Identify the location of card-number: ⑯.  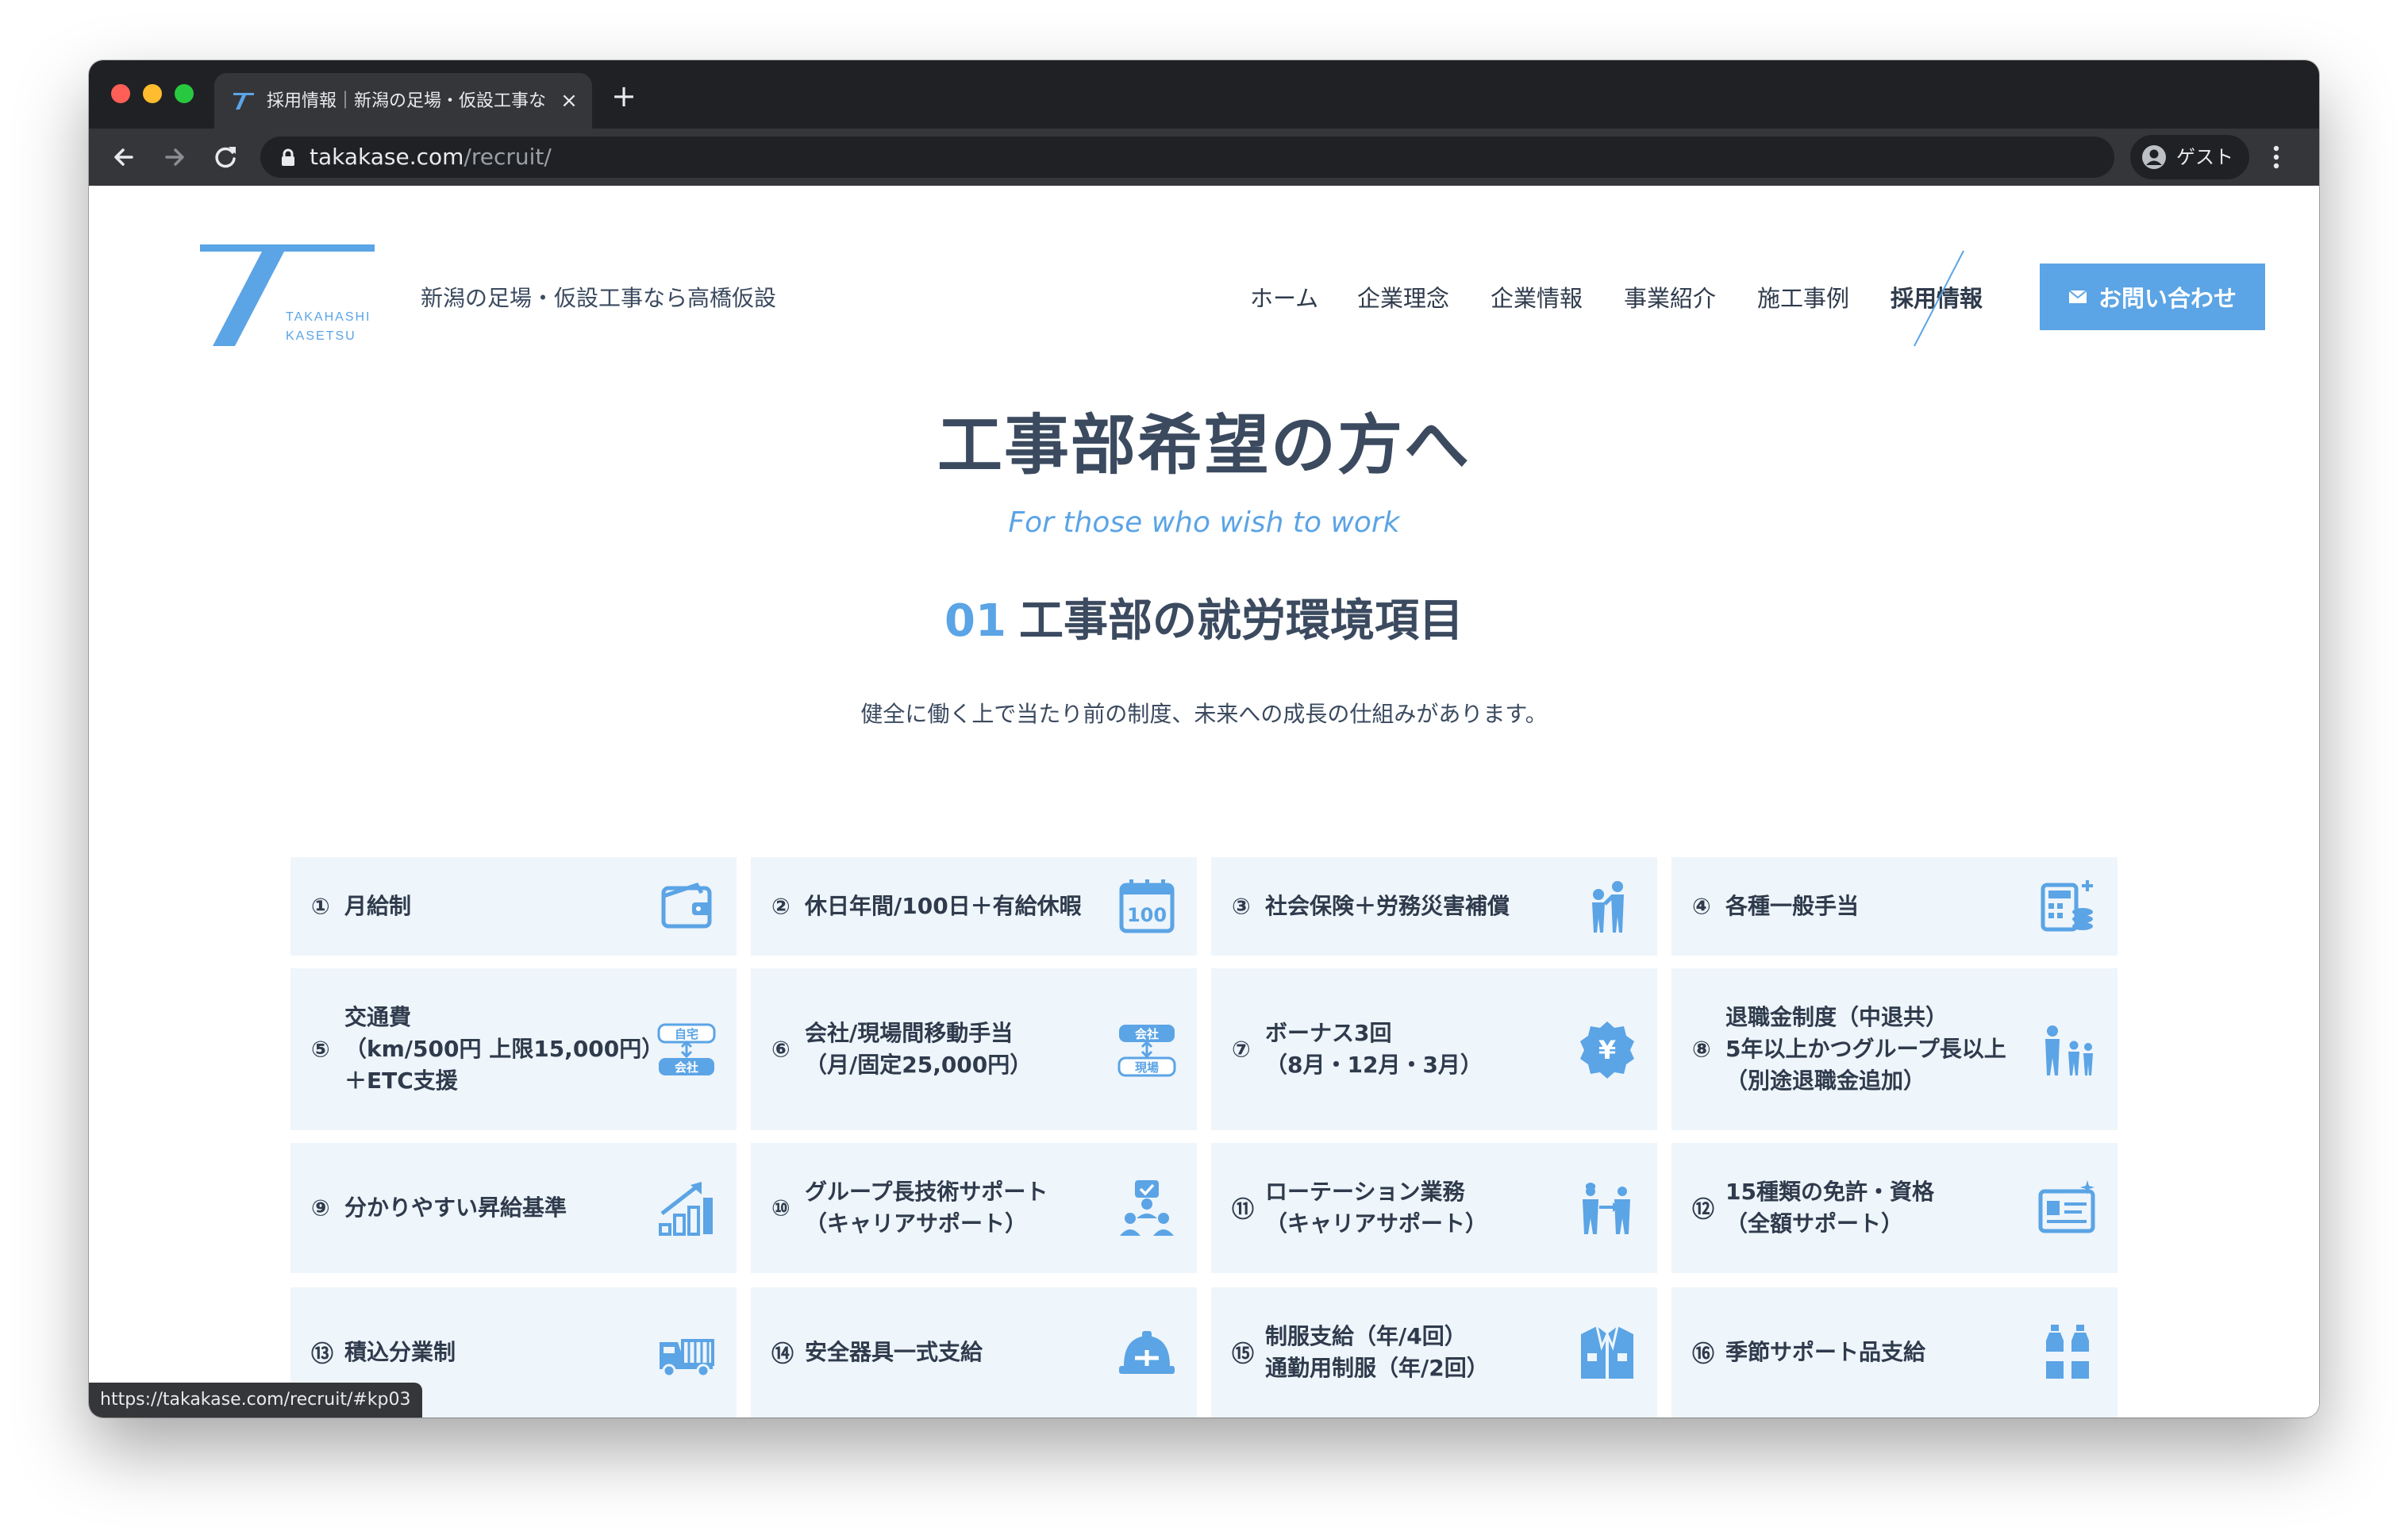
(1703, 1354).